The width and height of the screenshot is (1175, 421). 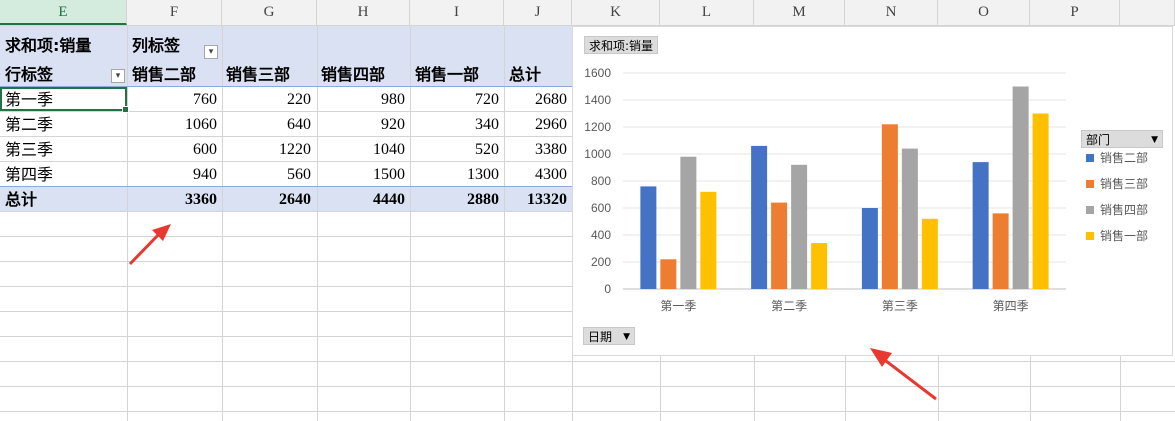 I want to click on header-dept-2: 销售二部, so click(x=164, y=74).